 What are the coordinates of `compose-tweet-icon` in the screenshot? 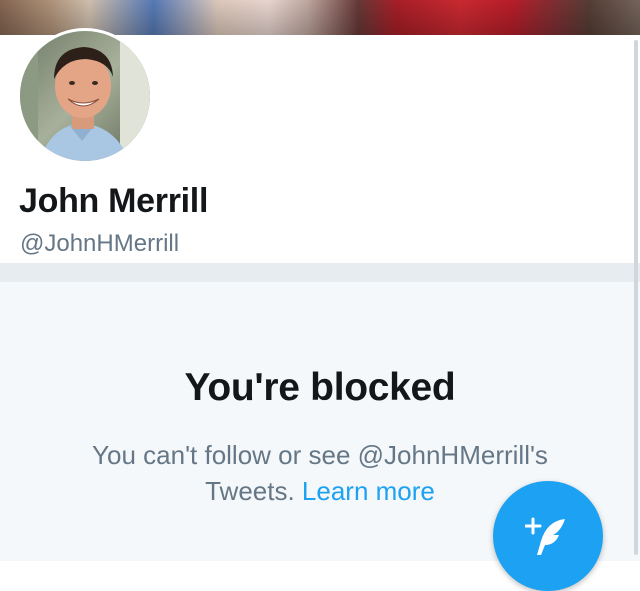 It's located at (545, 536).